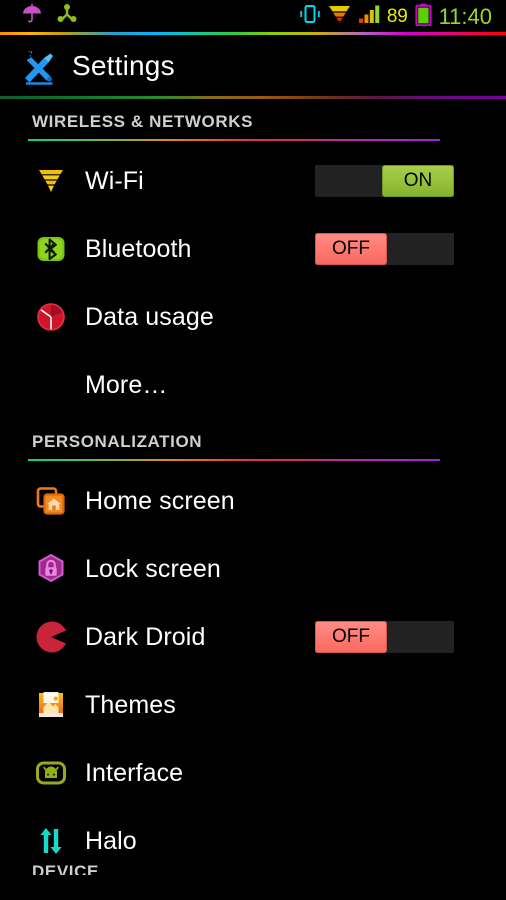  What do you see at coordinates (123, 65) in the screenshot?
I see `page-title: Settings` at bounding box center [123, 65].